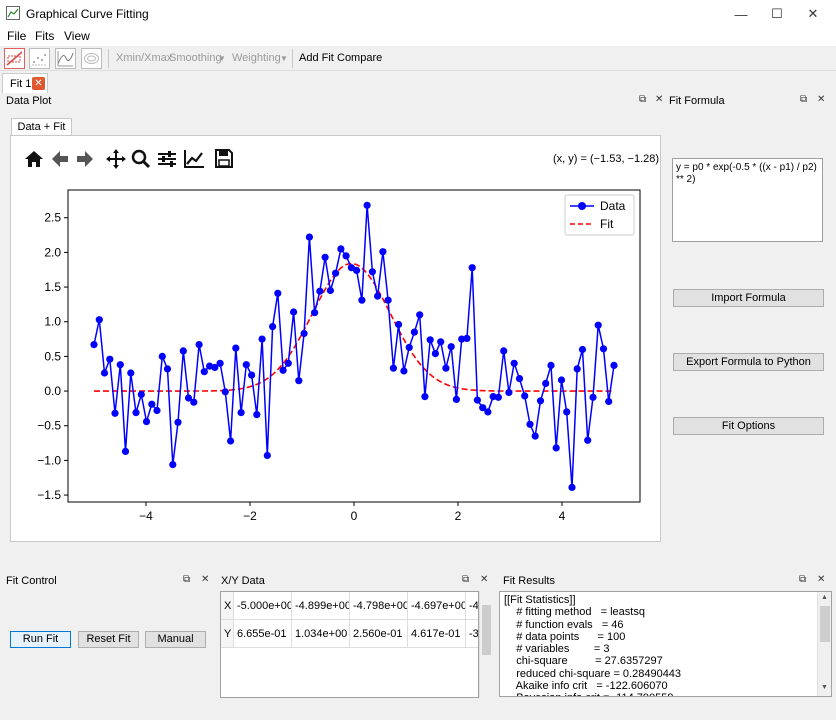  I want to click on x-tick-label: −4, so click(146, 516).